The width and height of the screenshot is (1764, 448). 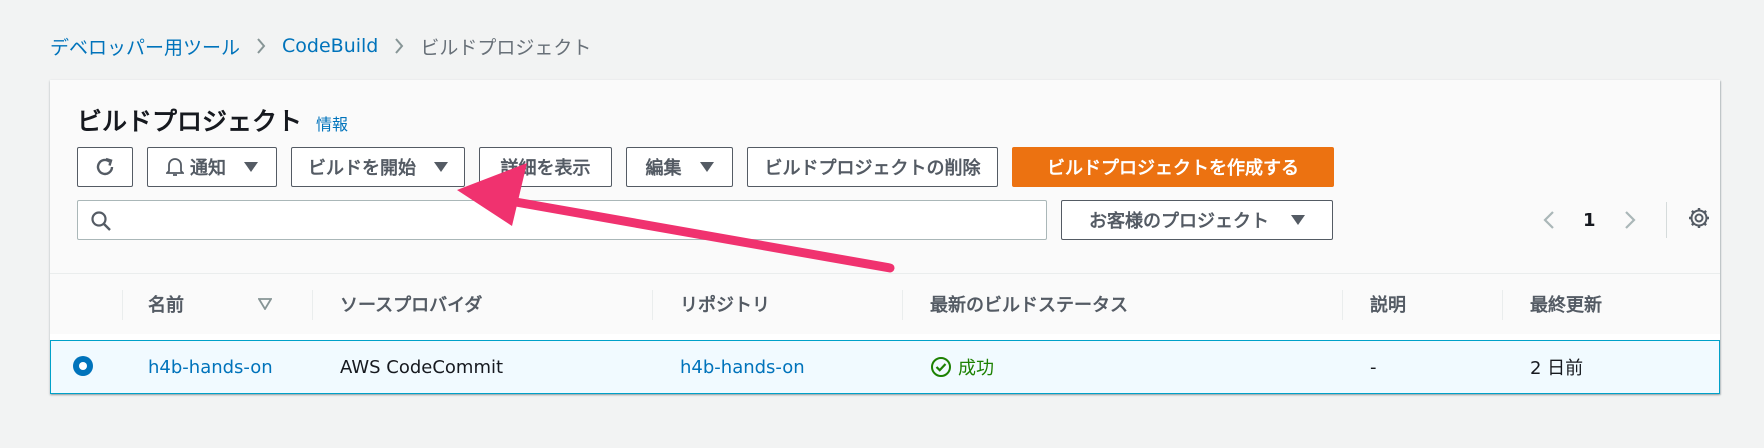 I want to click on search-input, so click(x=577, y=220).